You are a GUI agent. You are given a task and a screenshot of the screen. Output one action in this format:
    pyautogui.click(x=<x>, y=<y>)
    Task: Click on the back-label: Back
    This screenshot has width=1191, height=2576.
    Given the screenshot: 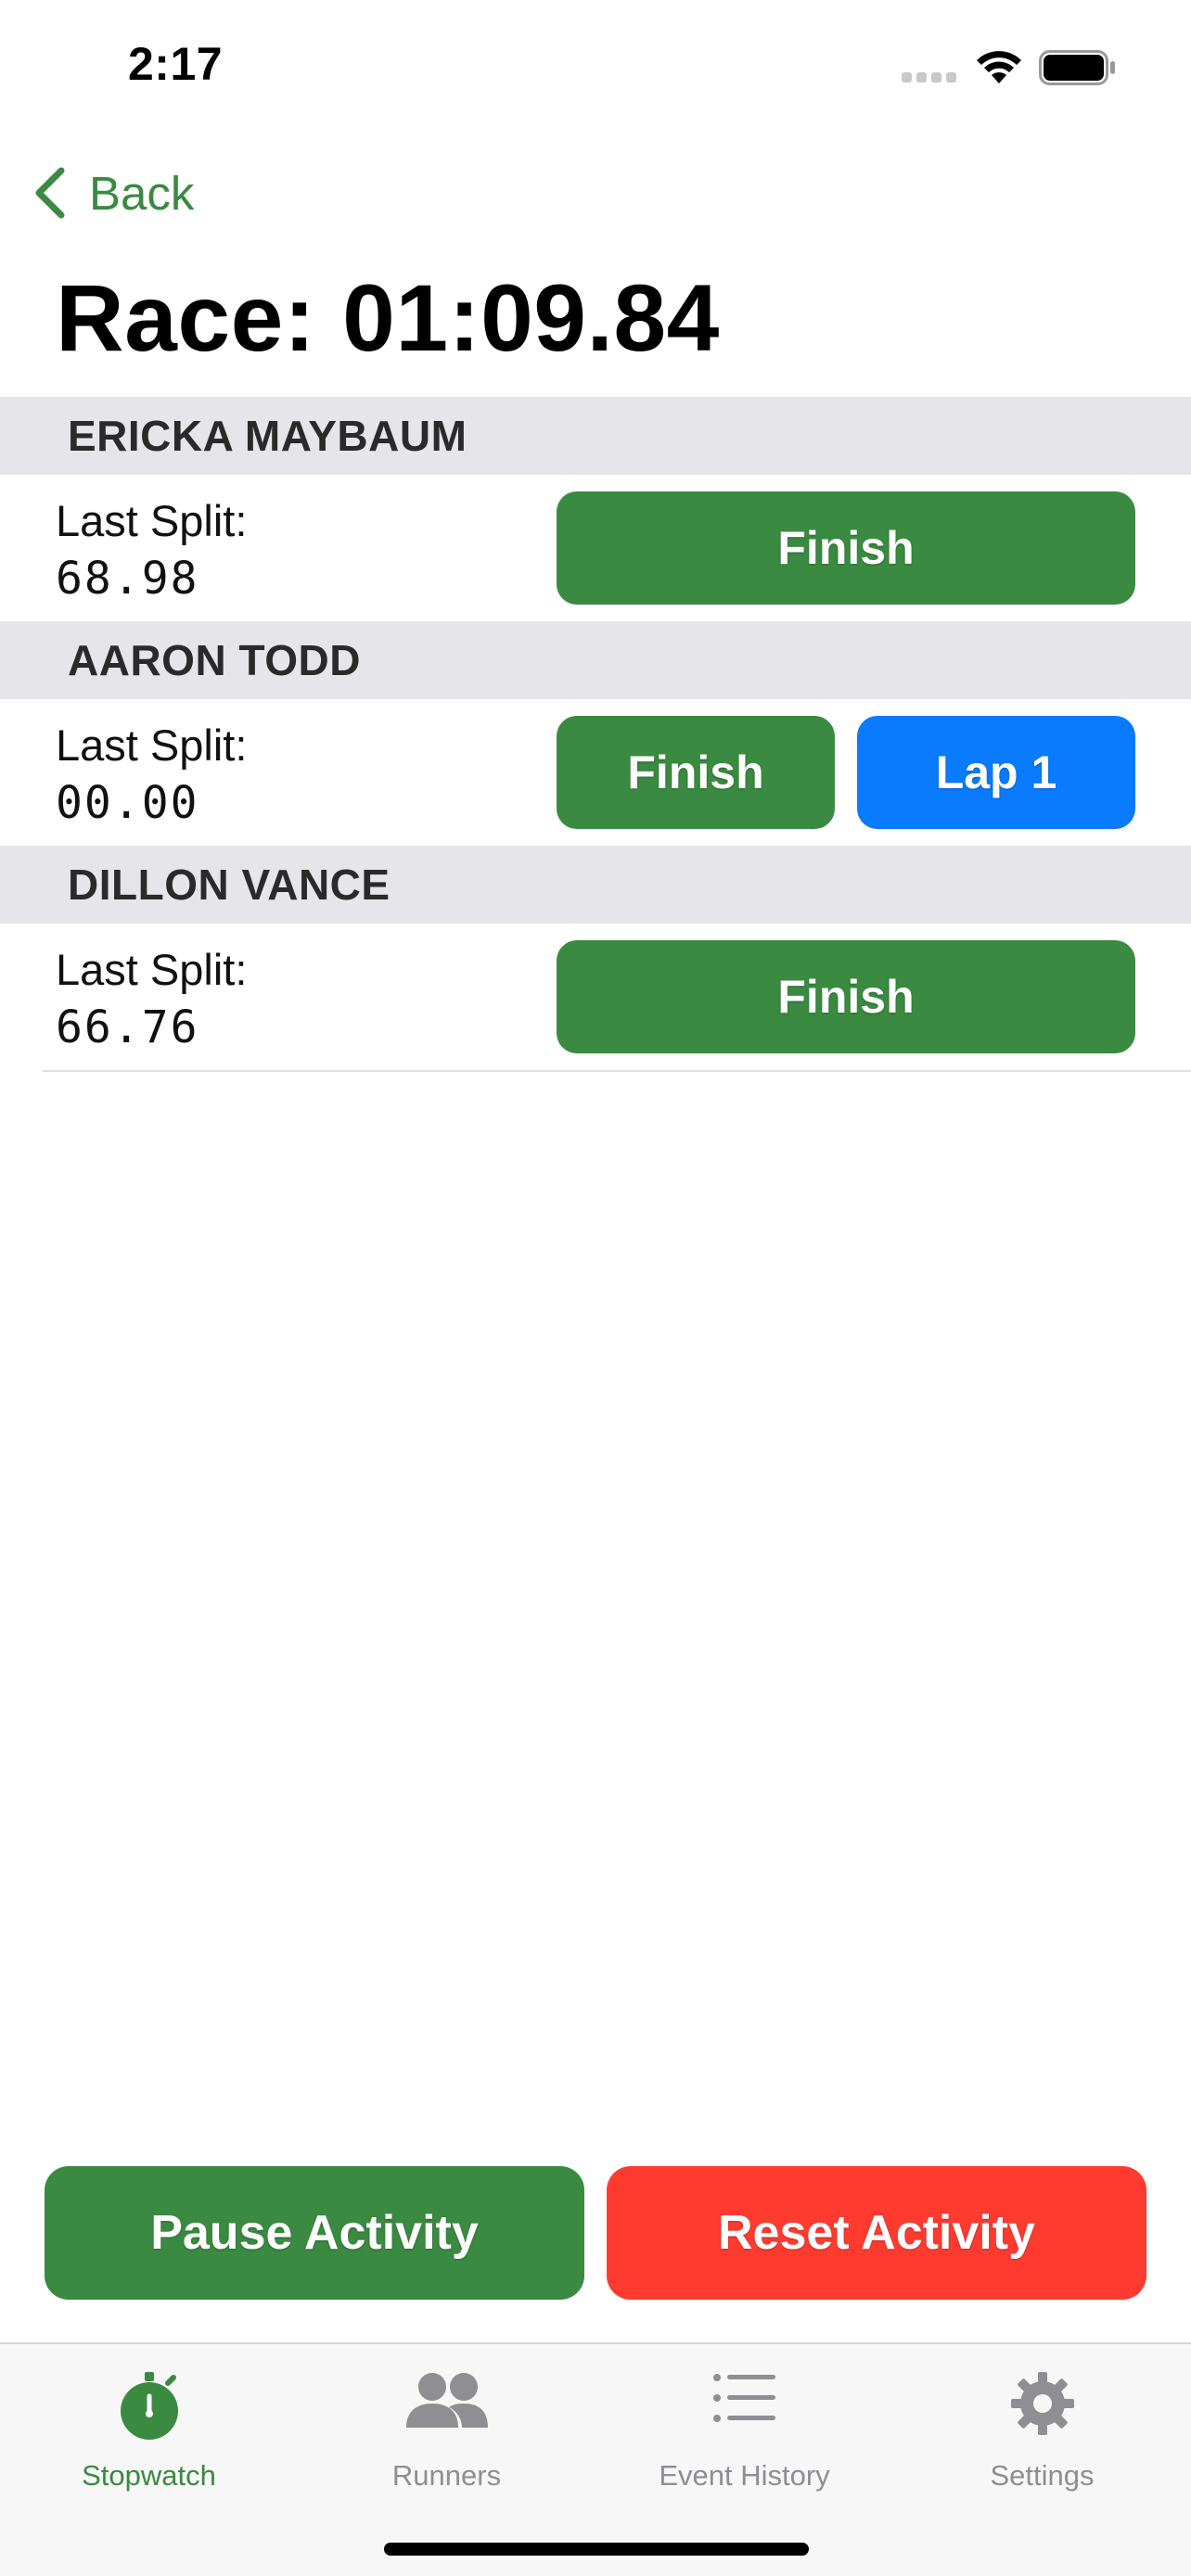 What is the action you would take?
    pyautogui.click(x=142, y=193)
    